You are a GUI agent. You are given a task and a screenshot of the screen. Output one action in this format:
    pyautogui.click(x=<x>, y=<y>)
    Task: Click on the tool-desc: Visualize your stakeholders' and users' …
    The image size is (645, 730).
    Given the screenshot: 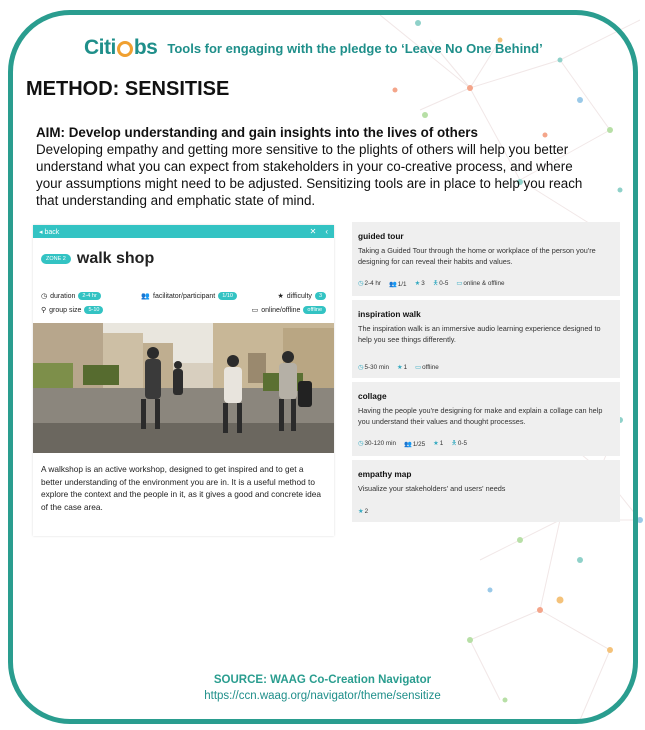 What is the action you would take?
    pyautogui.click(x=432, y=488)
    